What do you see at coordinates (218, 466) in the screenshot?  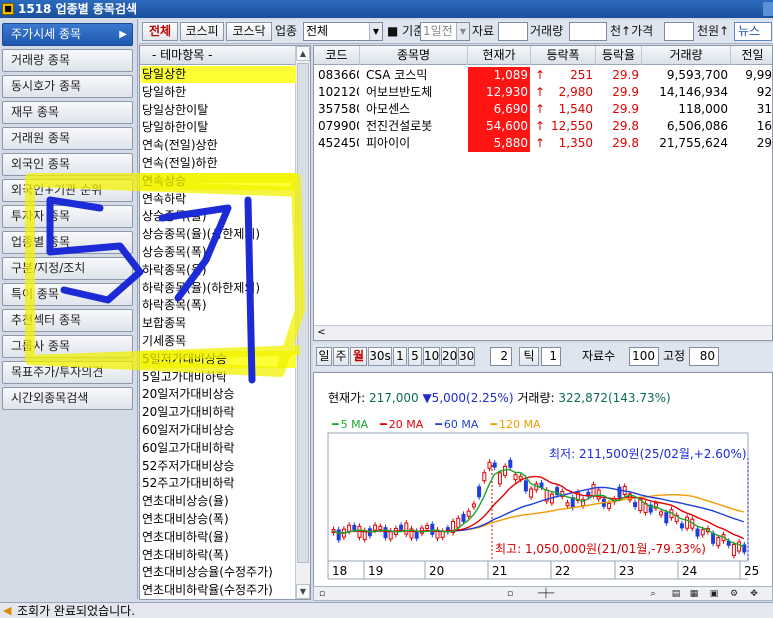 I see `theme-item: 52주저가대비상승` at bounding box center [218, 466].